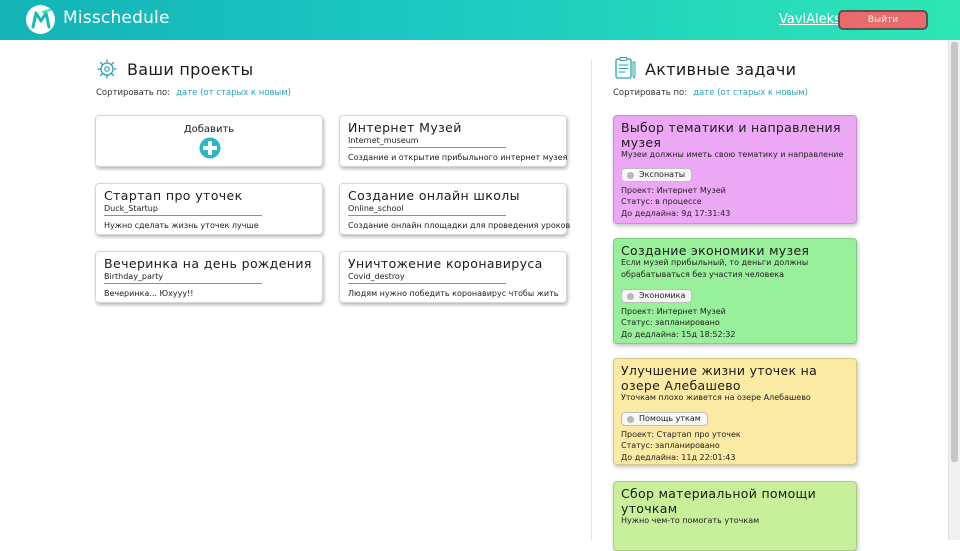 The width and height of the screenshot is (960, 551). I want to click on task-deadline: До дедлайна: 15д 18:52:32, so click(678, 334).